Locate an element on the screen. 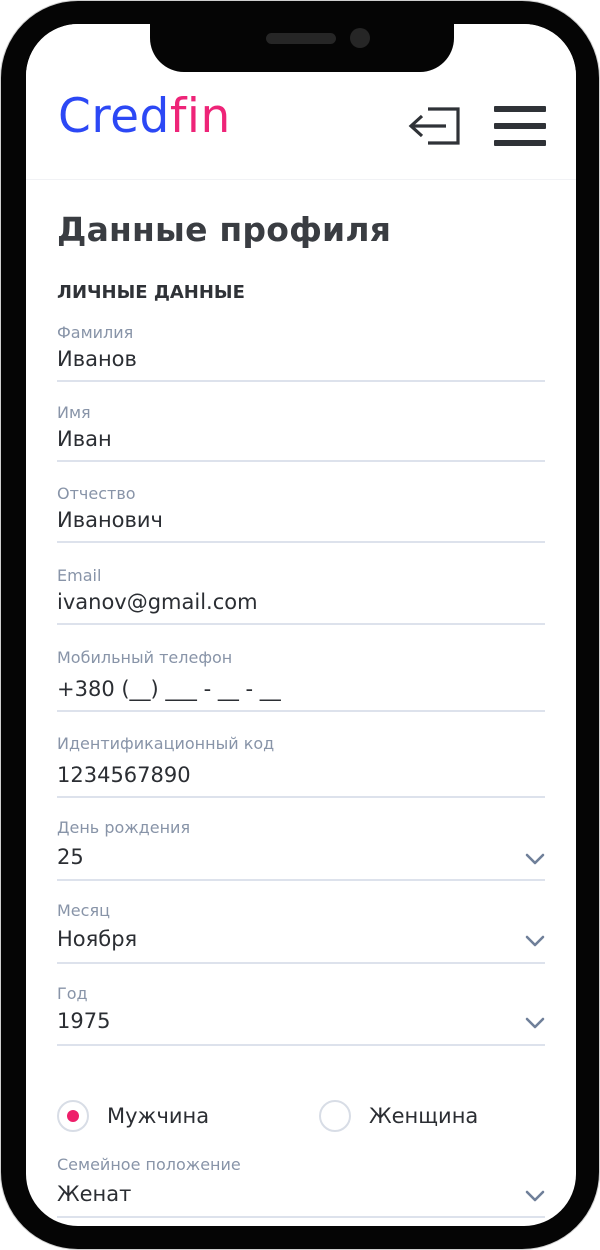 The image size is (600, 1250). phone-label: Мобильный телефон is located at coordinates (145, 657).